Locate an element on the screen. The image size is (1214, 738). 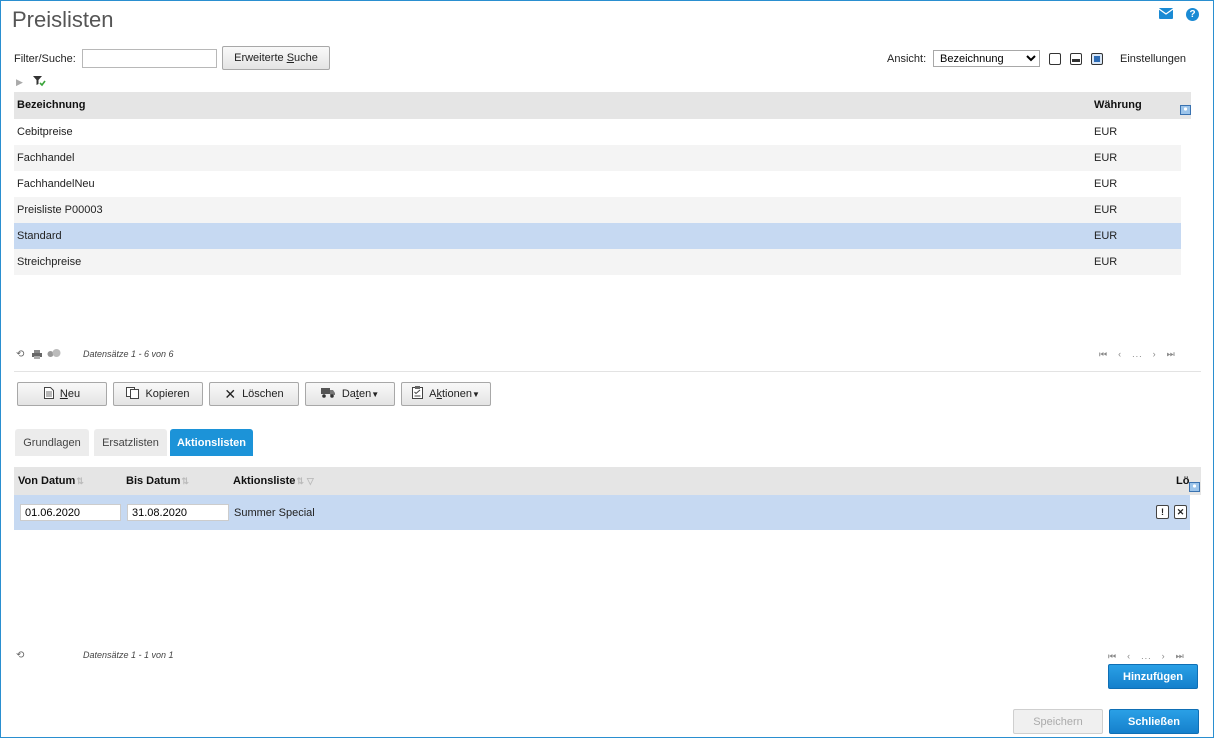
pager: ⏮ ‹ ... › ⏭ is located at coordinates (1137, 354).